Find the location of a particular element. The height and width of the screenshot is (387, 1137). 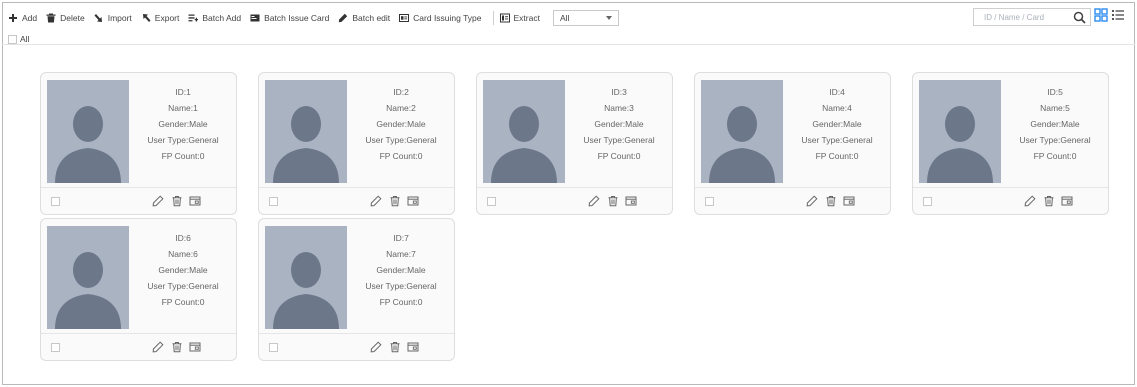

extract-icon is located at coordinates (504, 18).